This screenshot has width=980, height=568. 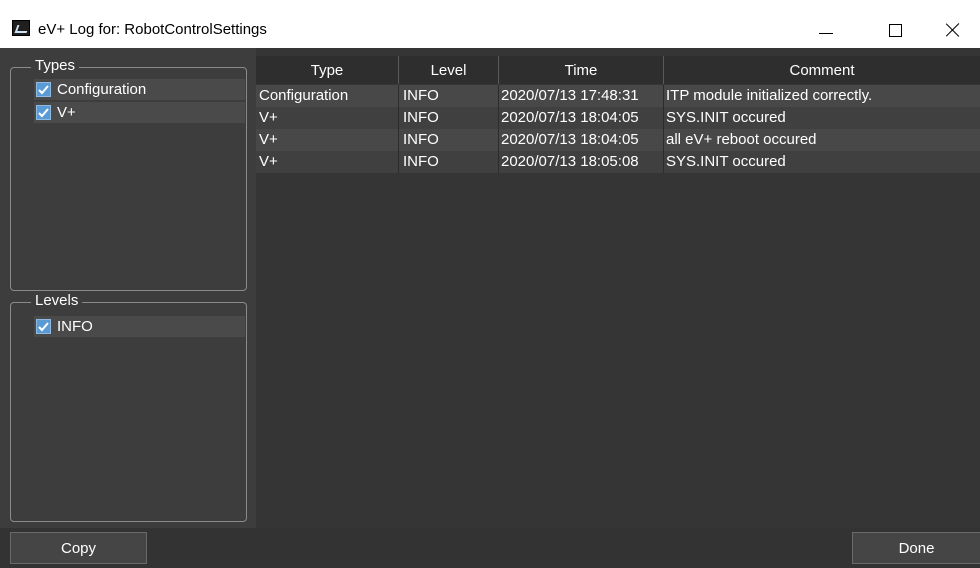 I want to click on copy-button: Copy, so click(x=78, y=548).